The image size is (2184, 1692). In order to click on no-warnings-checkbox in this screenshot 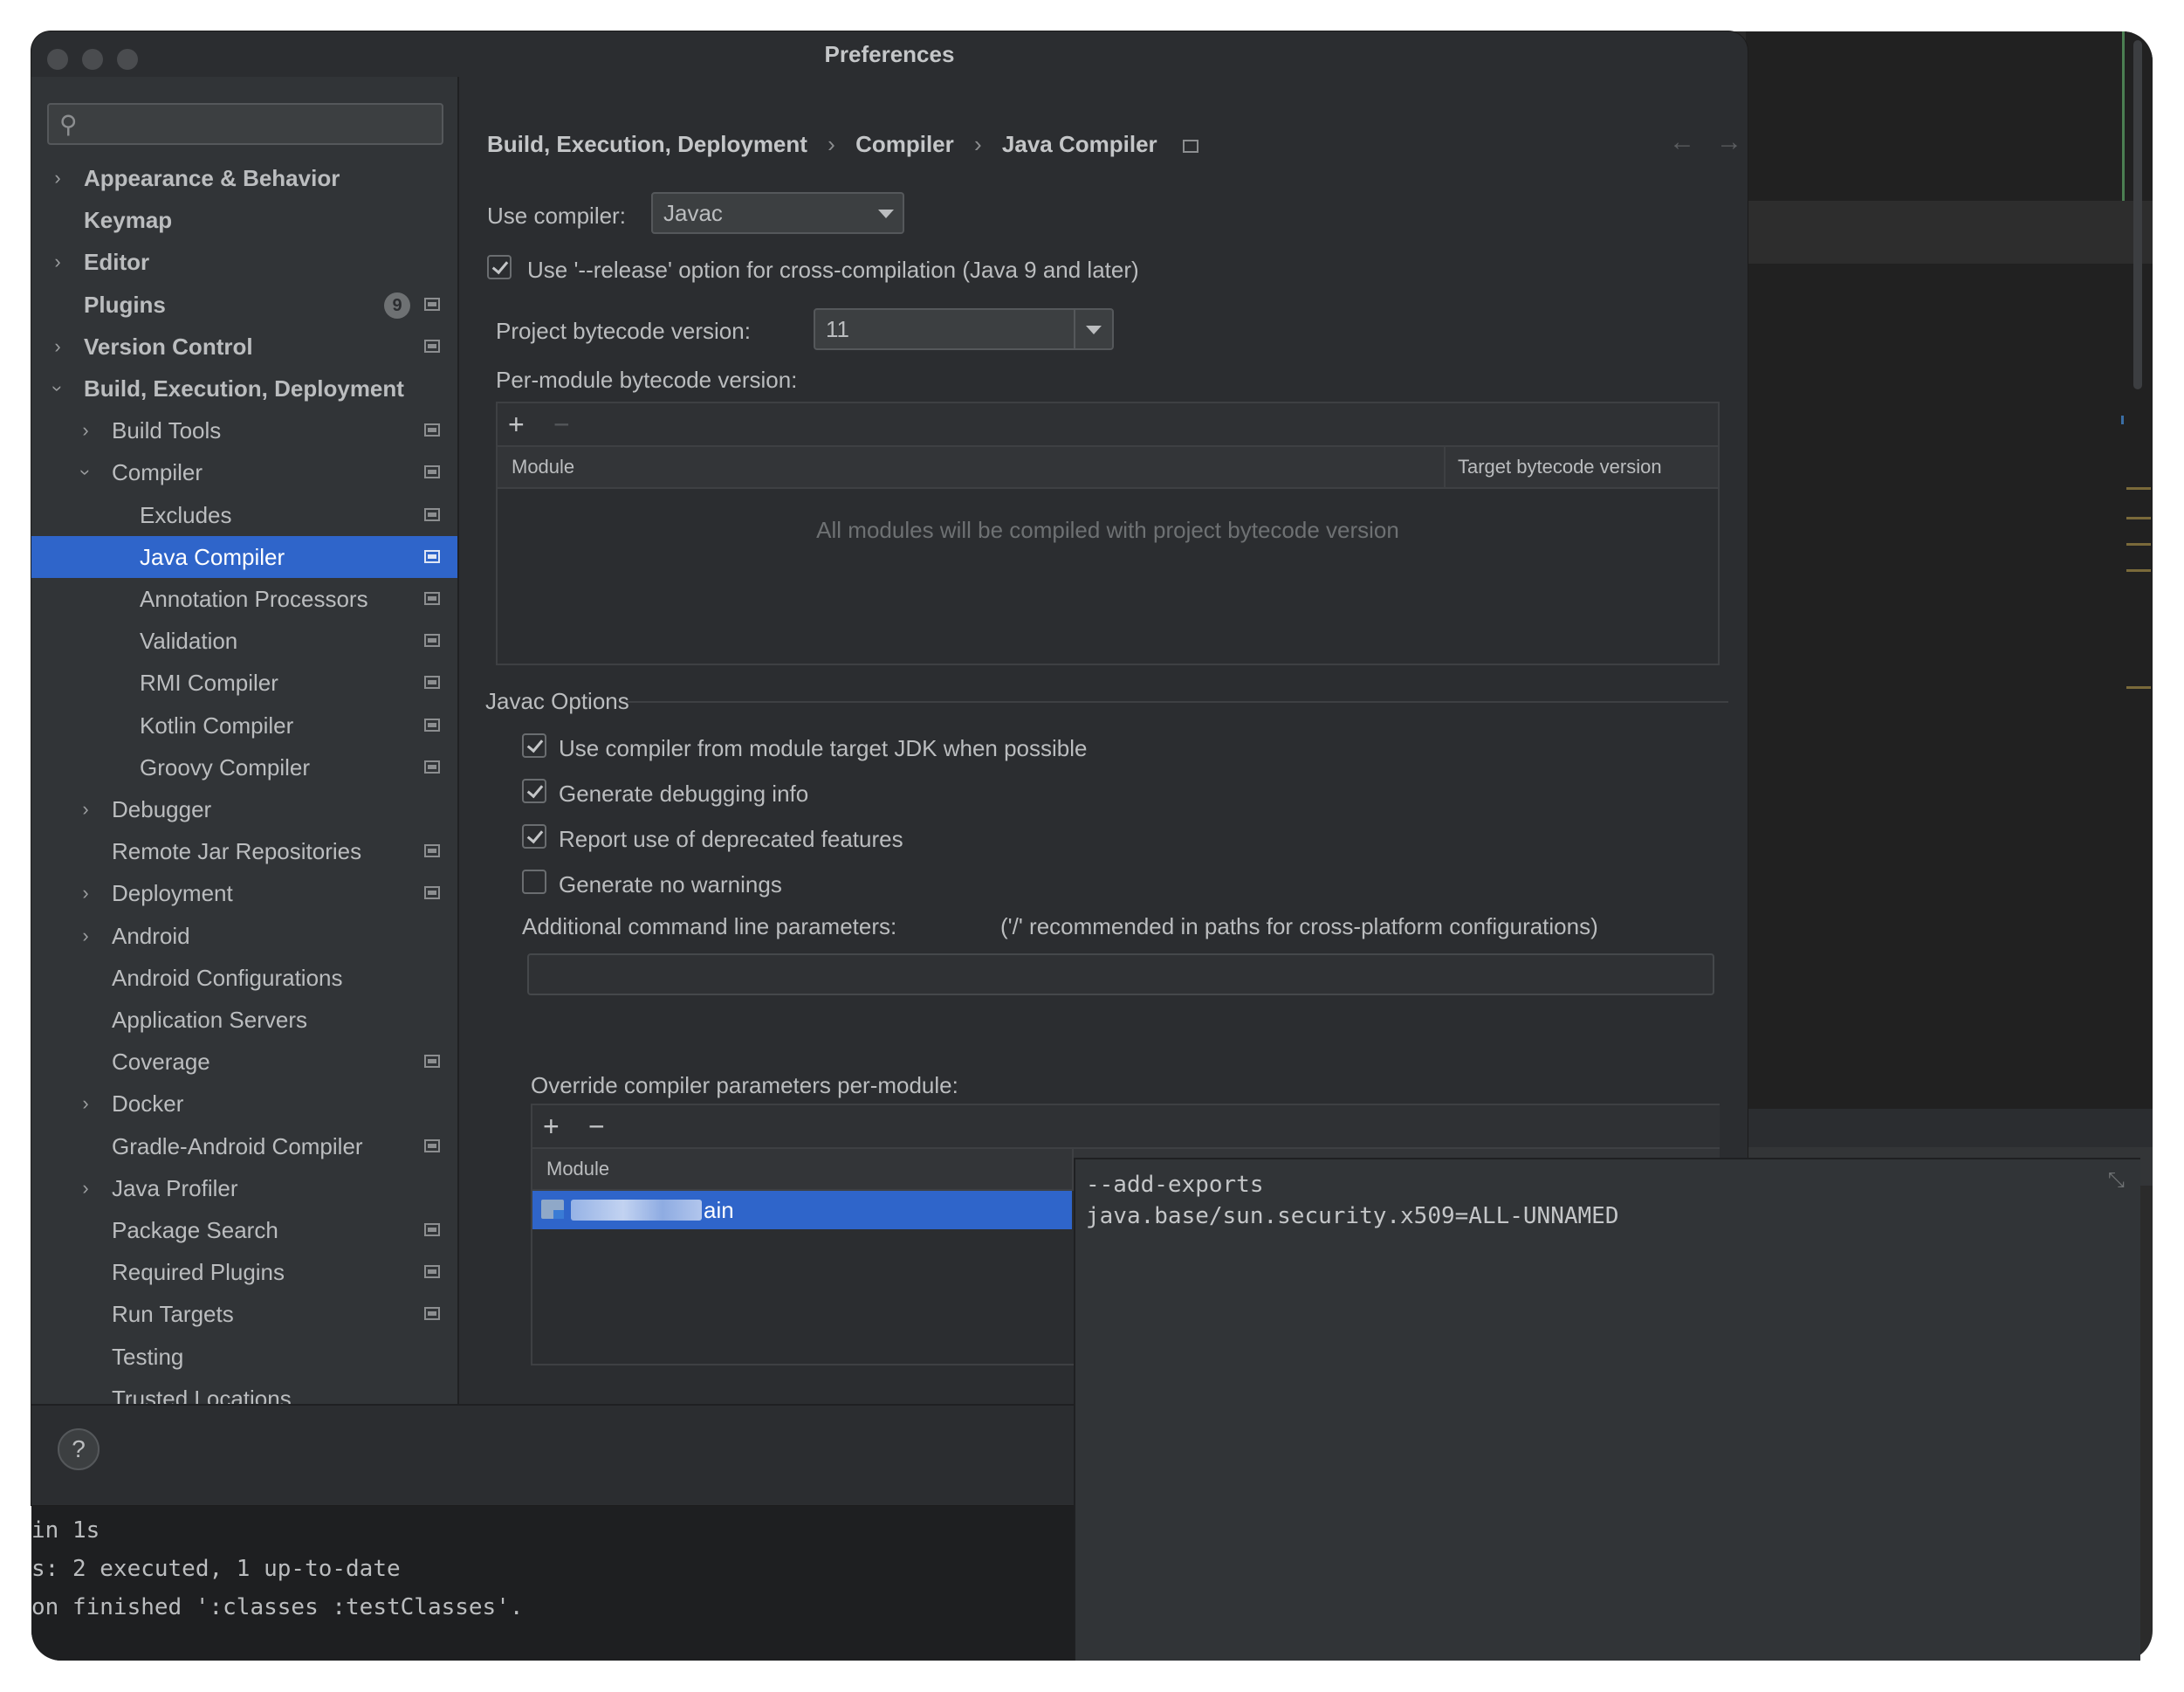, I will do `click(534, 882)`.